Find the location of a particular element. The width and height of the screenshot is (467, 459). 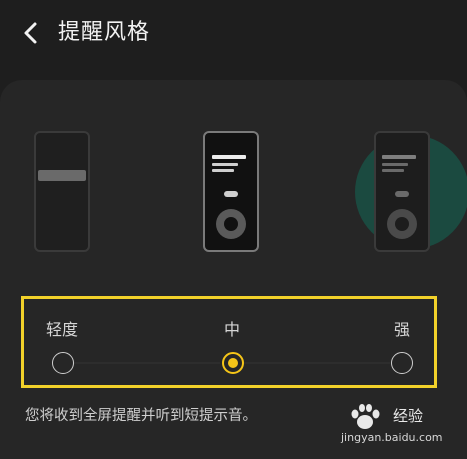

preview-medium is located at coordinates (231, 191).